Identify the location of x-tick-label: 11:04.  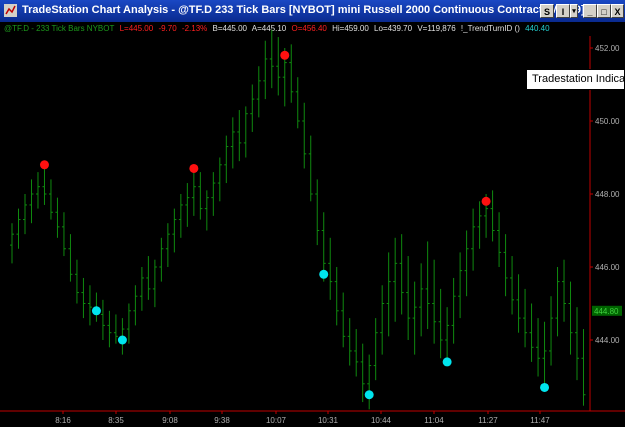
(434, 420).